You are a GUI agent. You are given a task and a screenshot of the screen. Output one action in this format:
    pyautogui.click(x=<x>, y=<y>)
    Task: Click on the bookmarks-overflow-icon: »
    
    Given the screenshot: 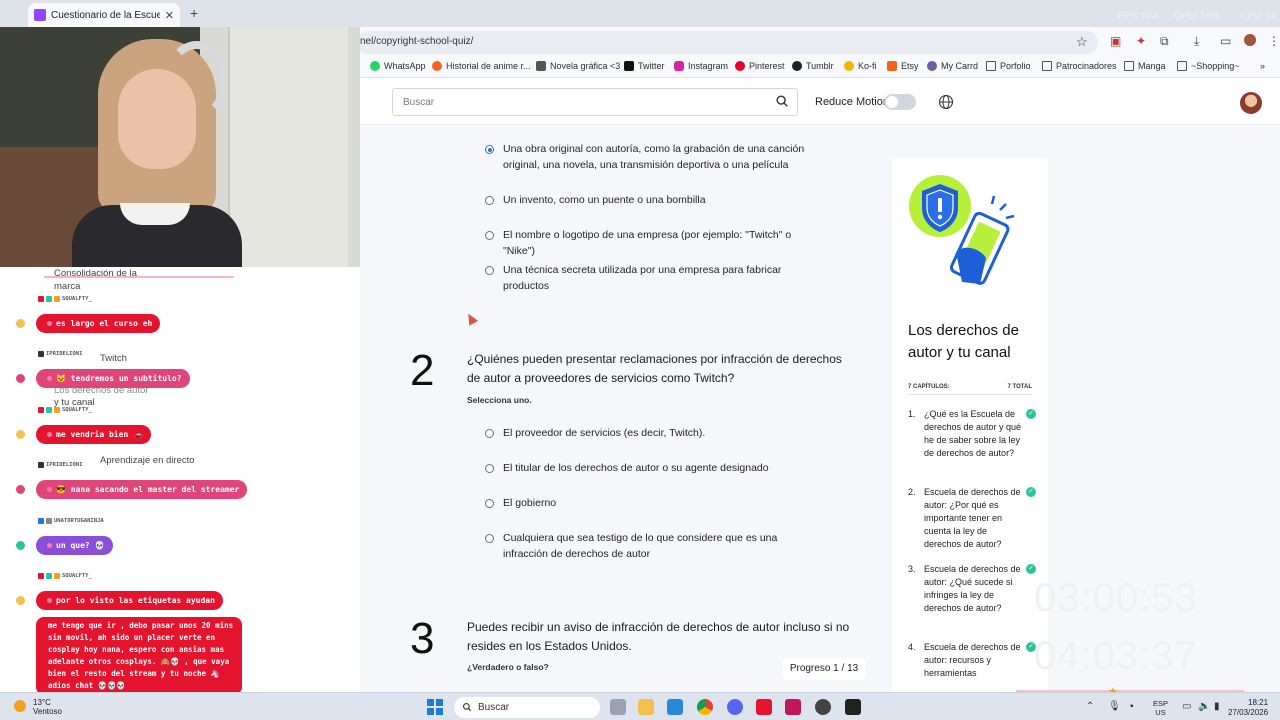 What is the action you would take?
    pyautogui.click(x=1262, y=66)
    